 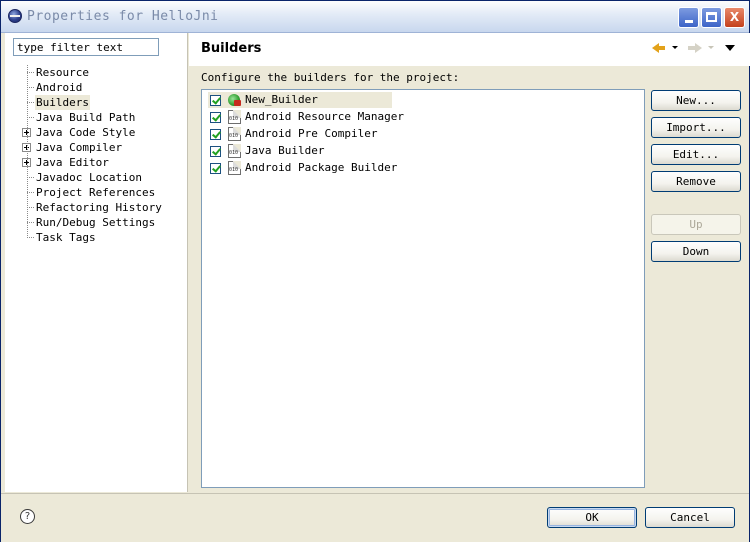 What do you see at coordinates (234, 100) in the screenshot?
I see `external-builder-icon` at bounding box center [234, 100].